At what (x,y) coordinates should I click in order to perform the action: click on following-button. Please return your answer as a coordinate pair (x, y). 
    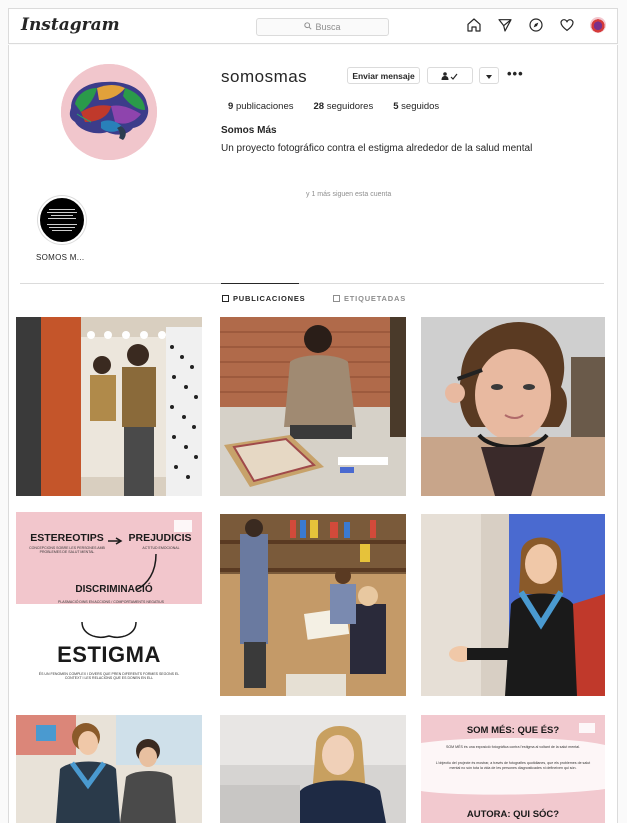
    Looking at the image, I should click on (450, 75).